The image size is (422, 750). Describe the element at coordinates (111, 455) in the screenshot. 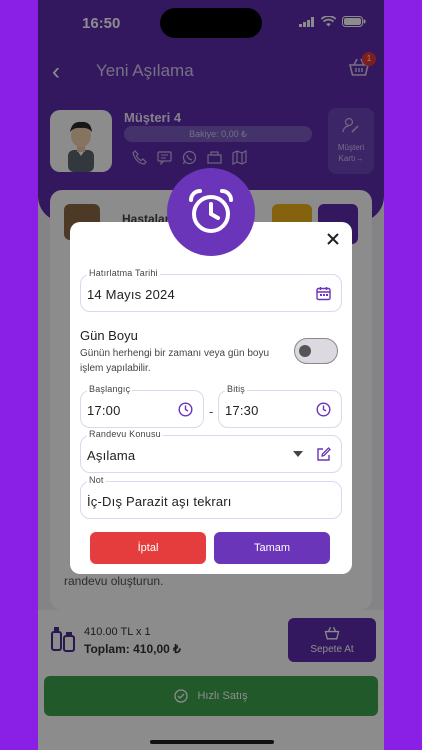

I see `subject-value: Aşılama` at that location.